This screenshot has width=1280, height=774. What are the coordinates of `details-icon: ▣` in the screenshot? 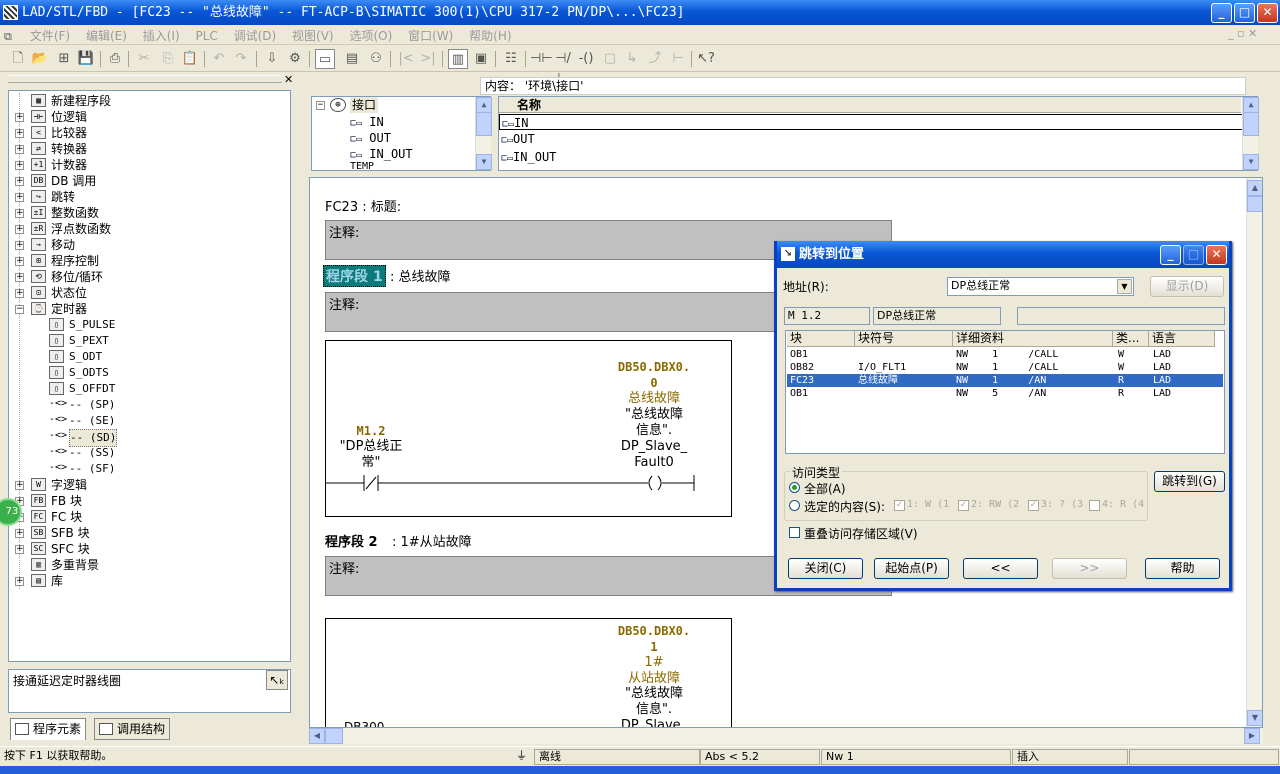 It's located at (481, 59).